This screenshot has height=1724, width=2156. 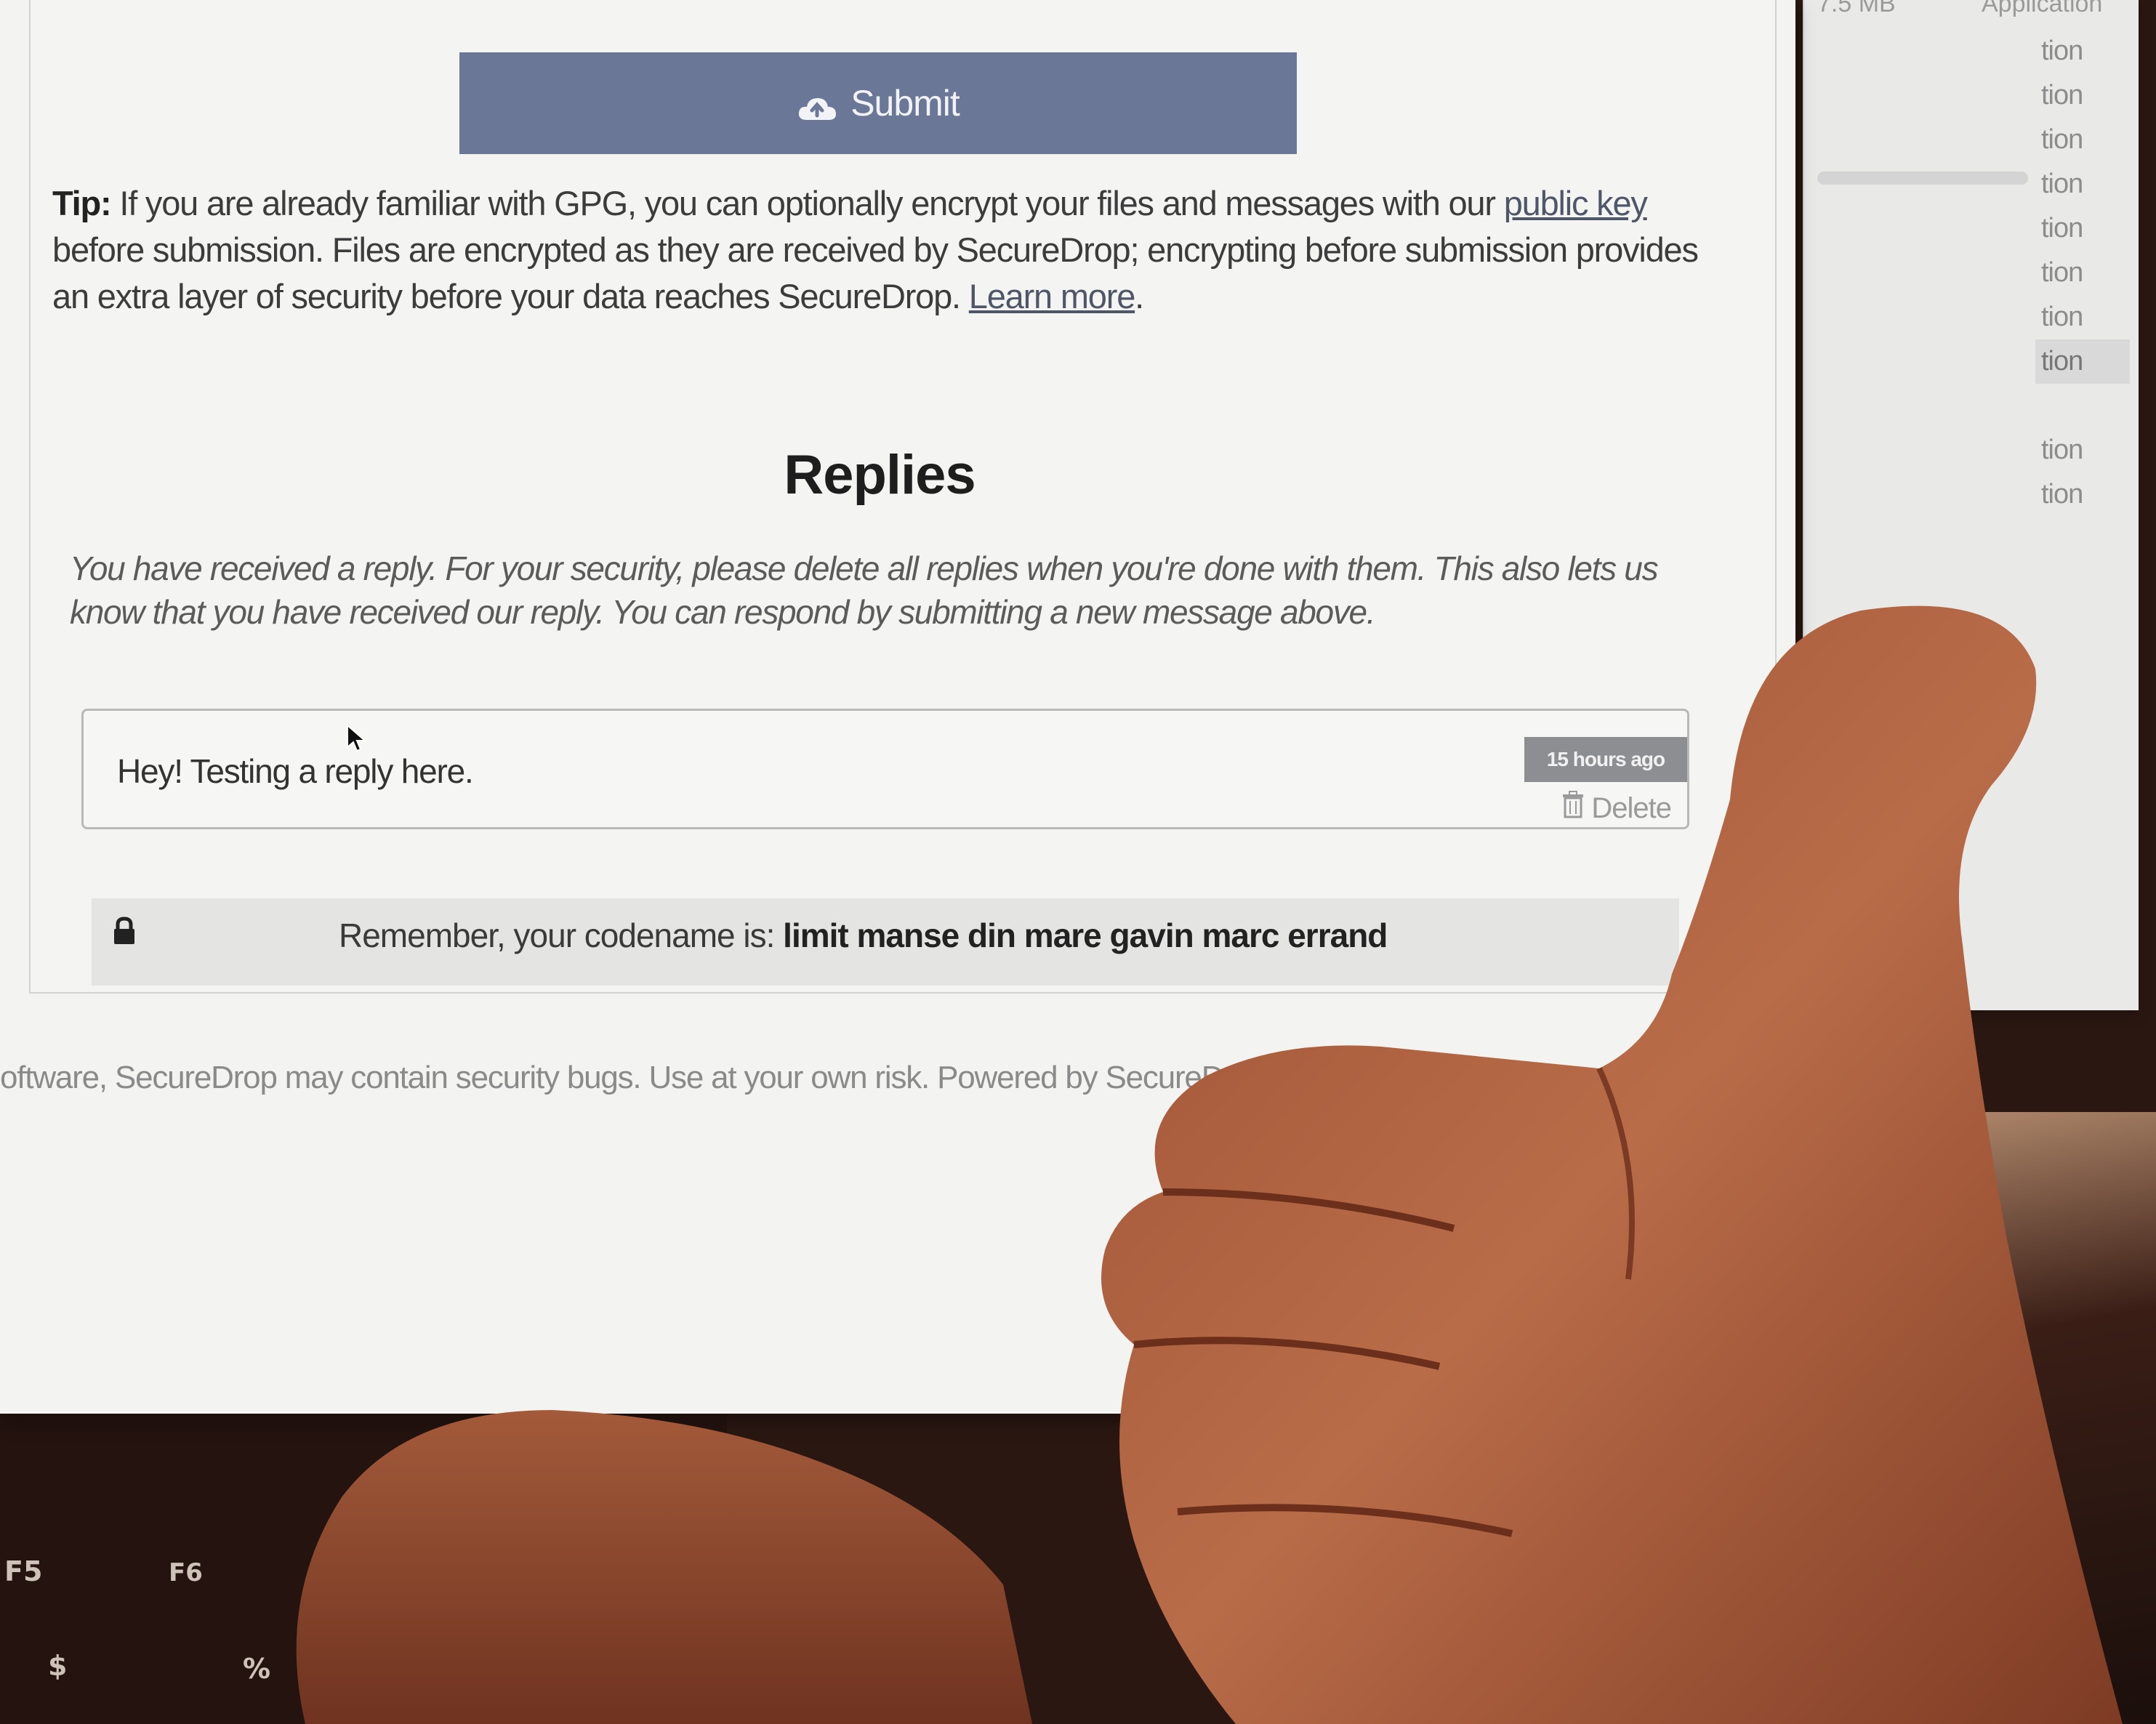 What do you see at coordinates (58, 1666) in the screenshot?
I see `key-dollar: $` at bounding box center [58, 1666].